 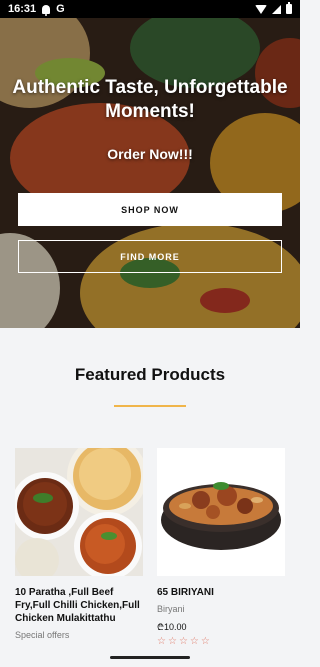 I want to click on product-price: ₾10.00, so click(x=172, y=627).